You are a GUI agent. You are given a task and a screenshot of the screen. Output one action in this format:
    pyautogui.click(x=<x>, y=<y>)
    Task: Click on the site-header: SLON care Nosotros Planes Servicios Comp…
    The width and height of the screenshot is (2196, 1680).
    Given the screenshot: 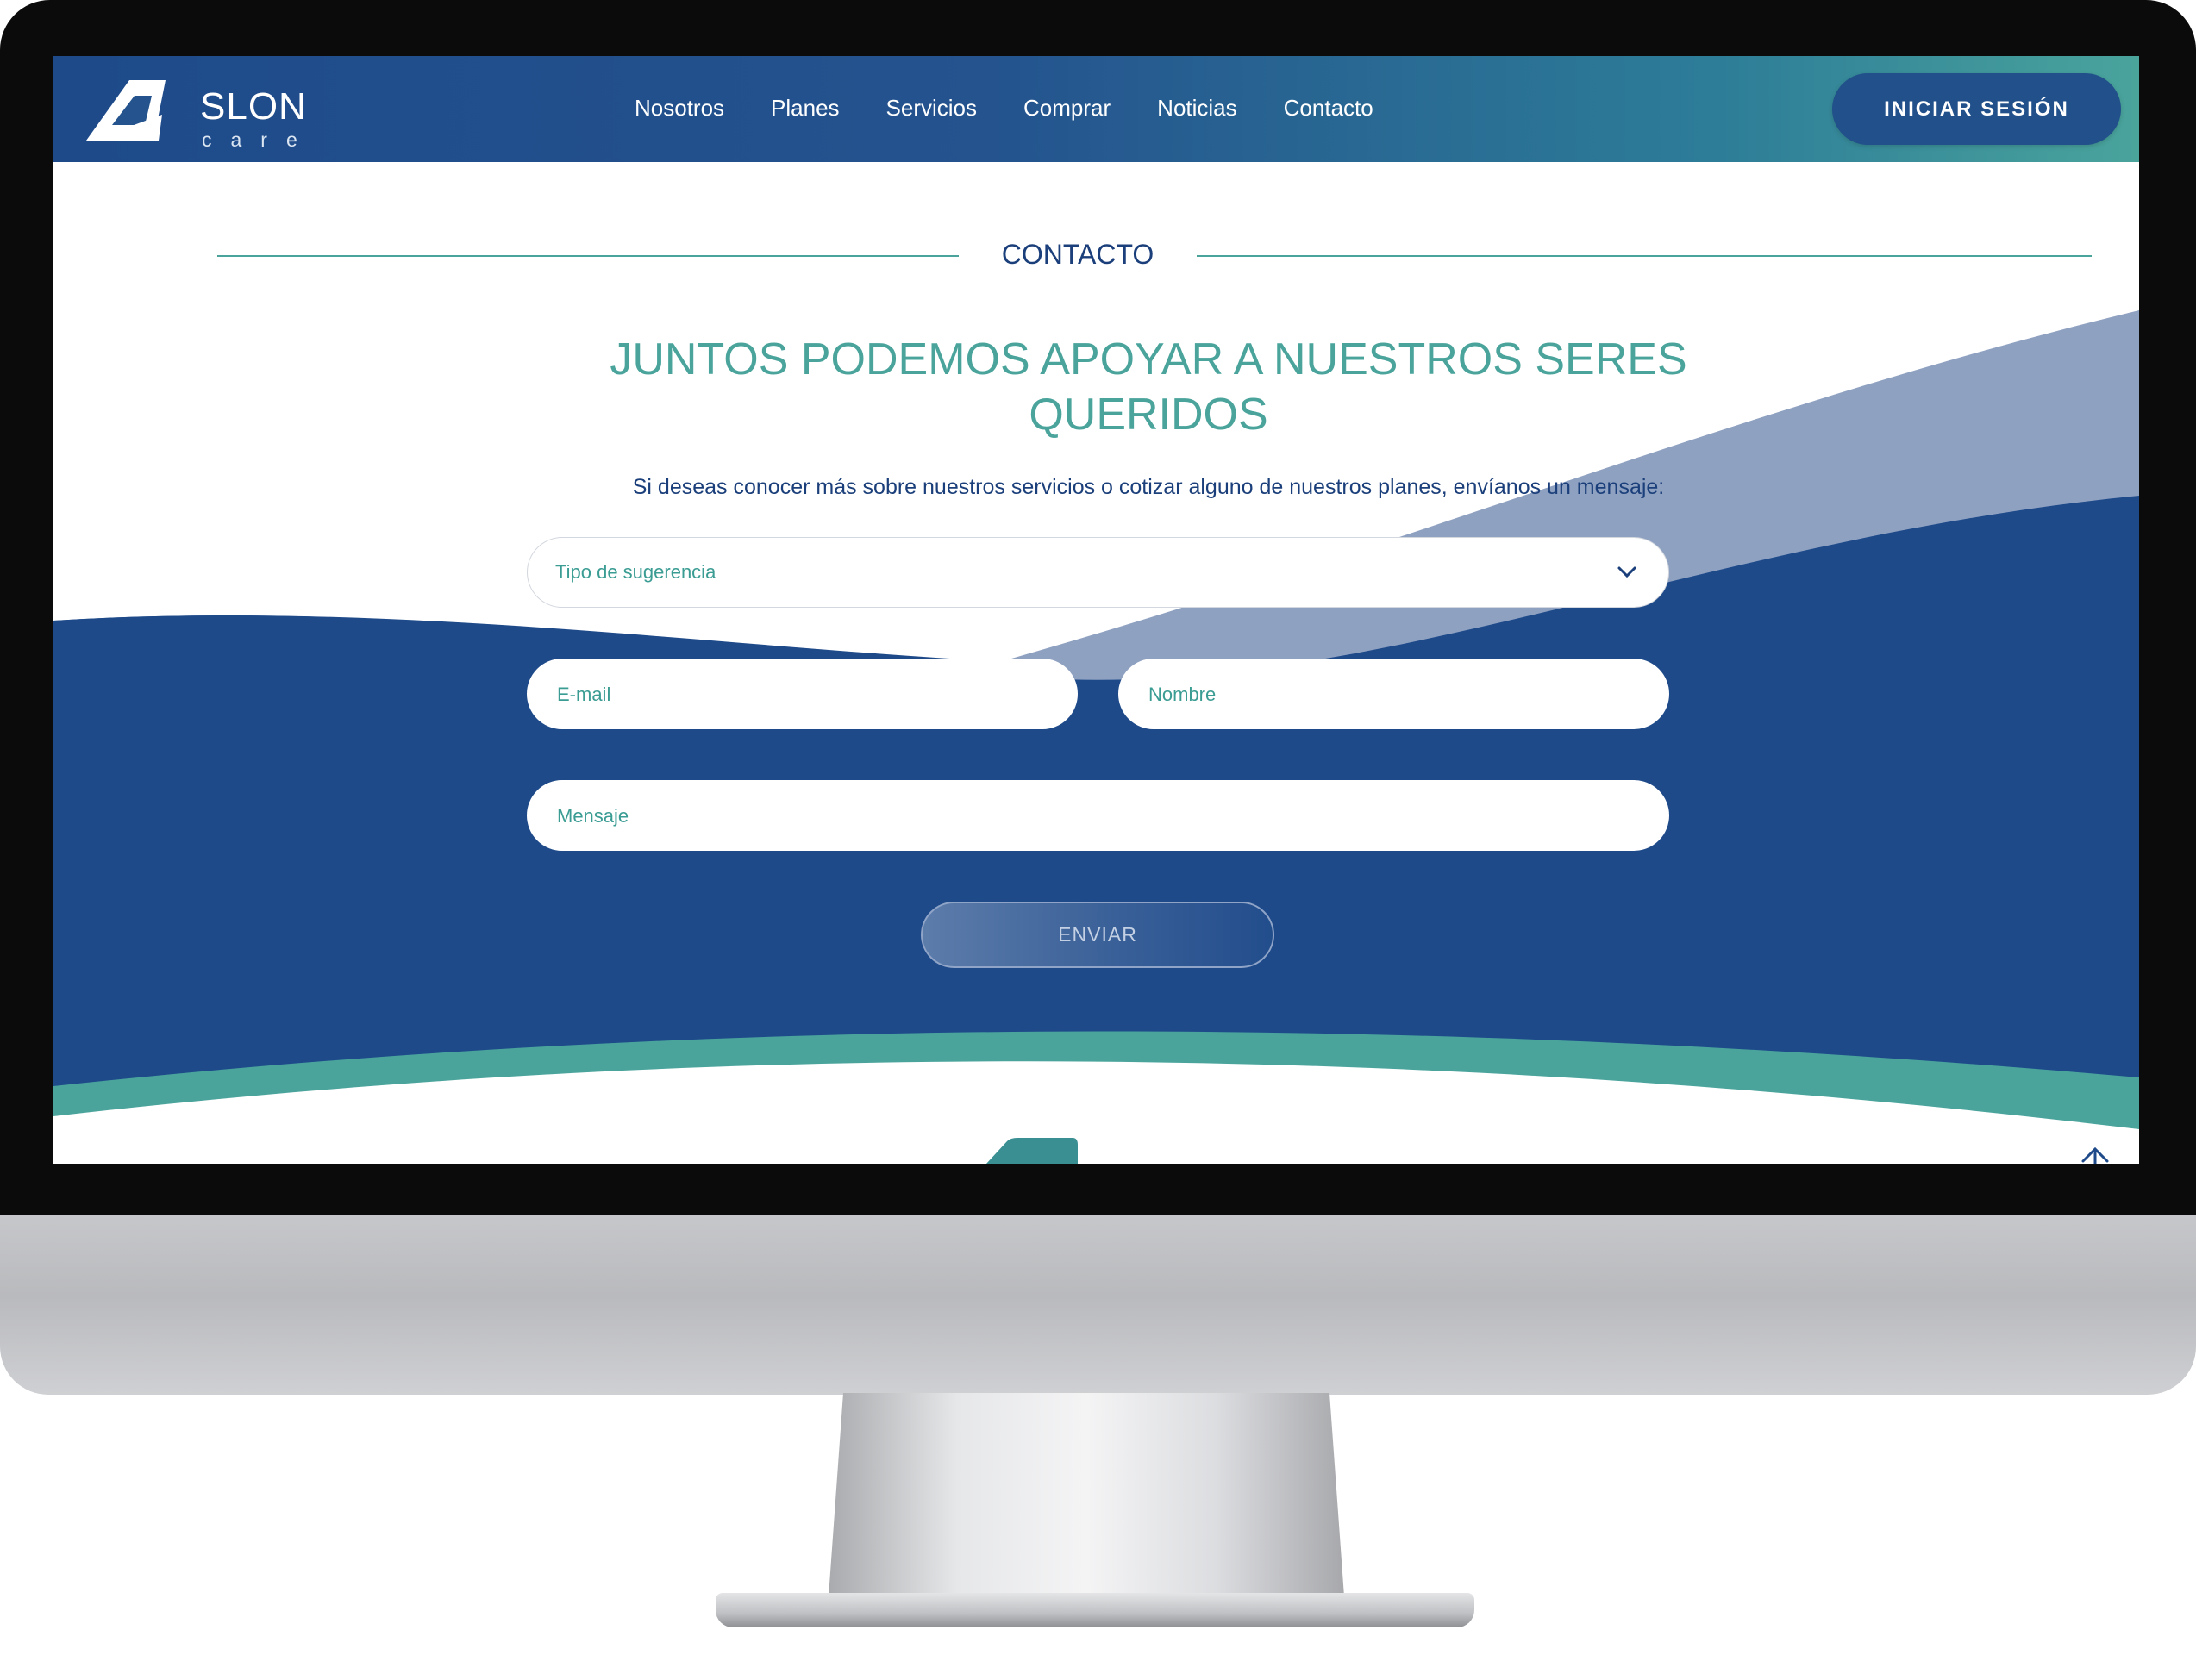 What is the action you would take?
    pyautogui.click(x=1096, y=109)
    